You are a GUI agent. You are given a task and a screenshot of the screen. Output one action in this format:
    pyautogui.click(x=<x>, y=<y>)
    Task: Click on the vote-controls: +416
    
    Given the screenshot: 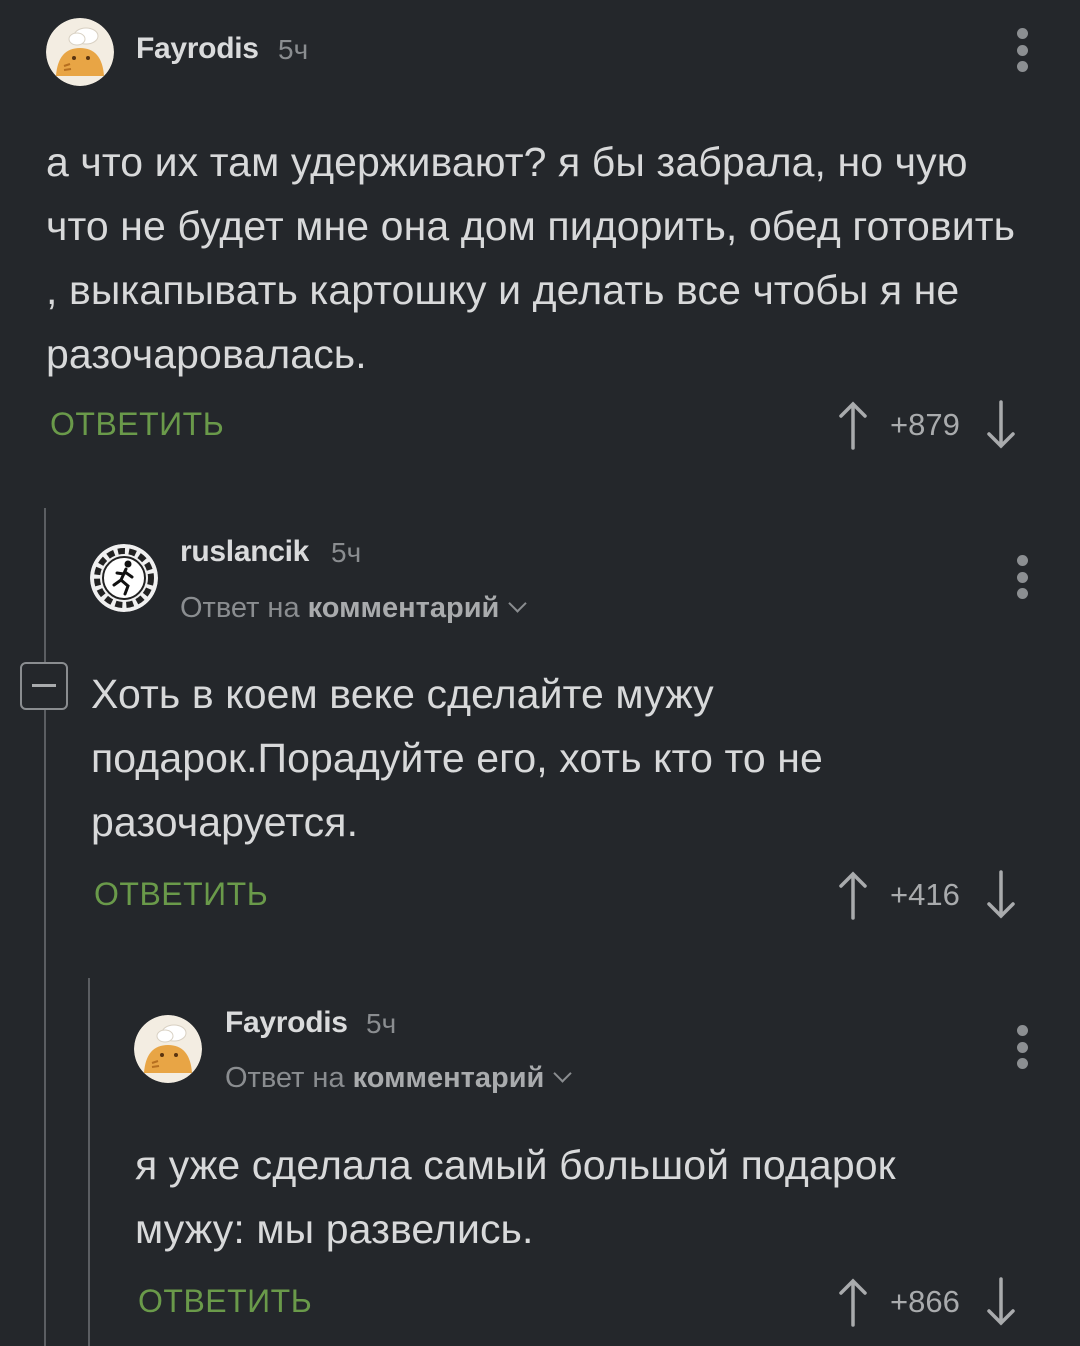 What is the action you would take?
    pyautogui.click(x=927, y=895)
    